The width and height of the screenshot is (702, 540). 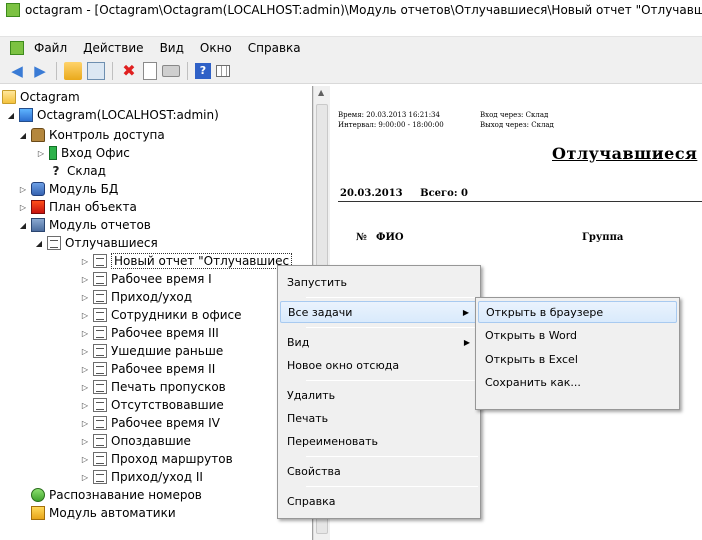 I want to click on tree-node-report: ▷ Рабочее время III, so click(x=149, y=333).